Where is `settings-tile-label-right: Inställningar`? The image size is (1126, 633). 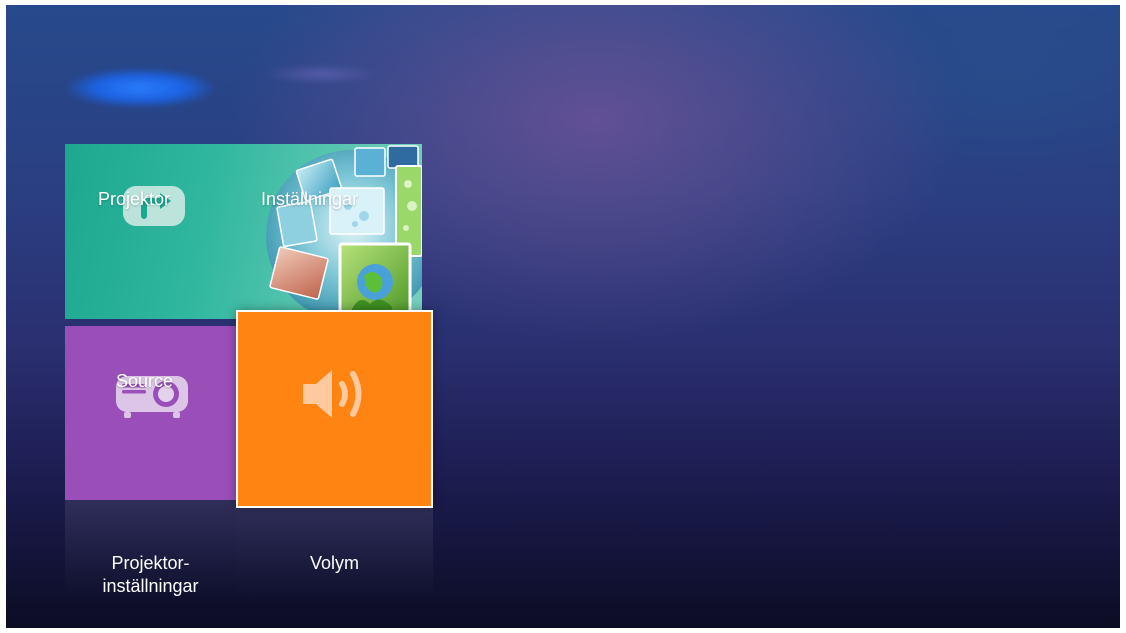 settings-tile-label-right: Inställningar is located at coordinates (310, 199).